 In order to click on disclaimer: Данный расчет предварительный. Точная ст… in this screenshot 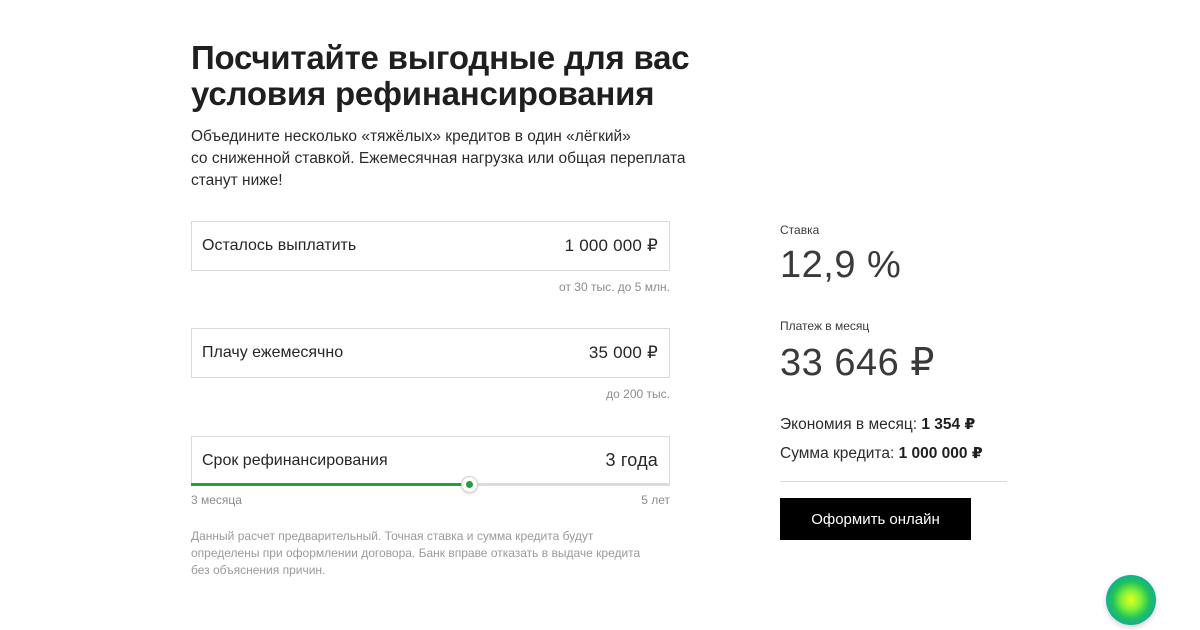, I will do `click(431, 553)`.